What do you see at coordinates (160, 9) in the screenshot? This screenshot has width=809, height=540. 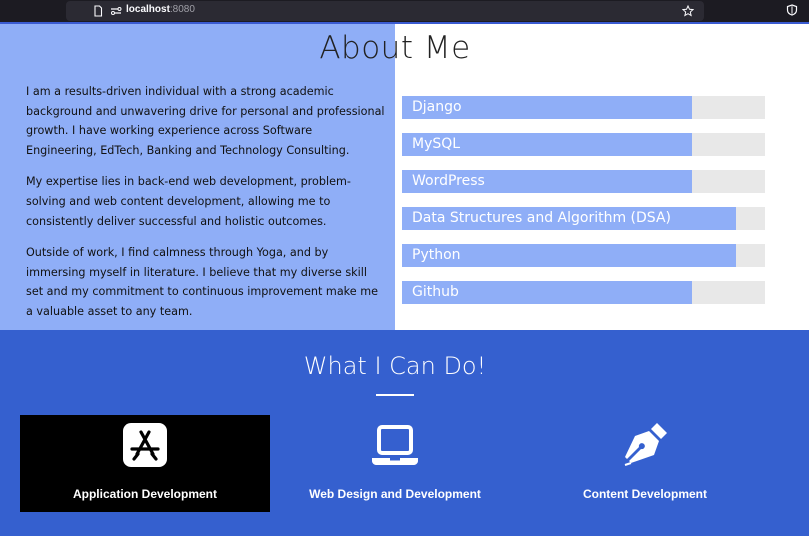 I see `url-text: localhost:8080` at bounding box center [160, 9].